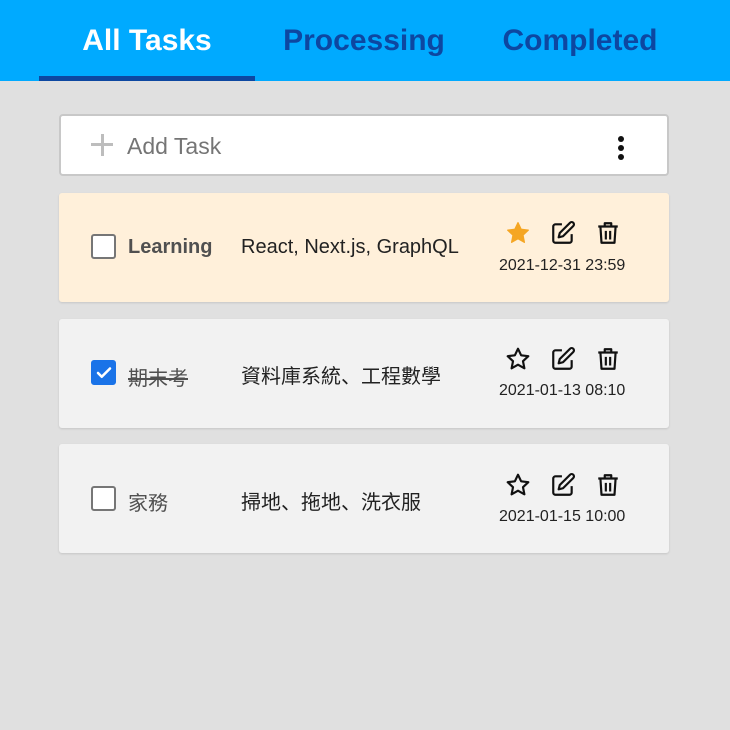 The height and width of the screenshot is (730, 730). What do you see at coordinates (621, 148) in the screenshot?
I see `more-vert-icon` at bounding box center [621, 148].